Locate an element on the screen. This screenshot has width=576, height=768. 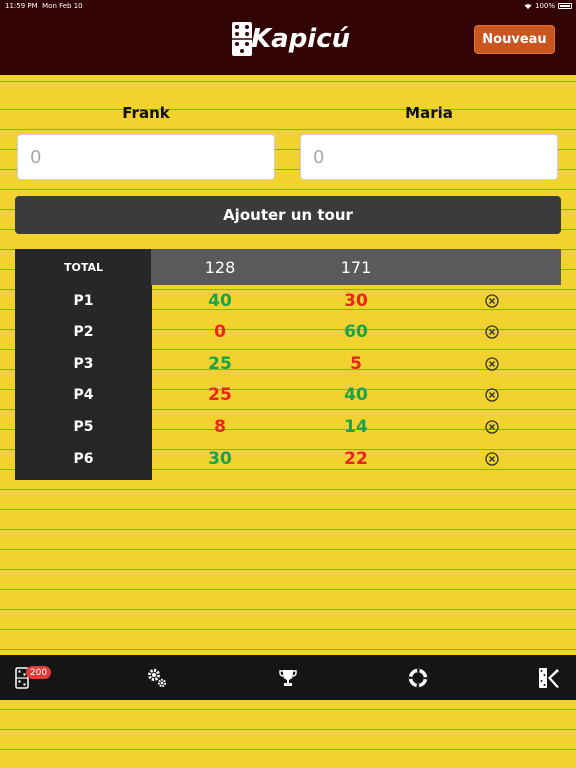
total-label: TOTAL is located at coordinates (83, 267).